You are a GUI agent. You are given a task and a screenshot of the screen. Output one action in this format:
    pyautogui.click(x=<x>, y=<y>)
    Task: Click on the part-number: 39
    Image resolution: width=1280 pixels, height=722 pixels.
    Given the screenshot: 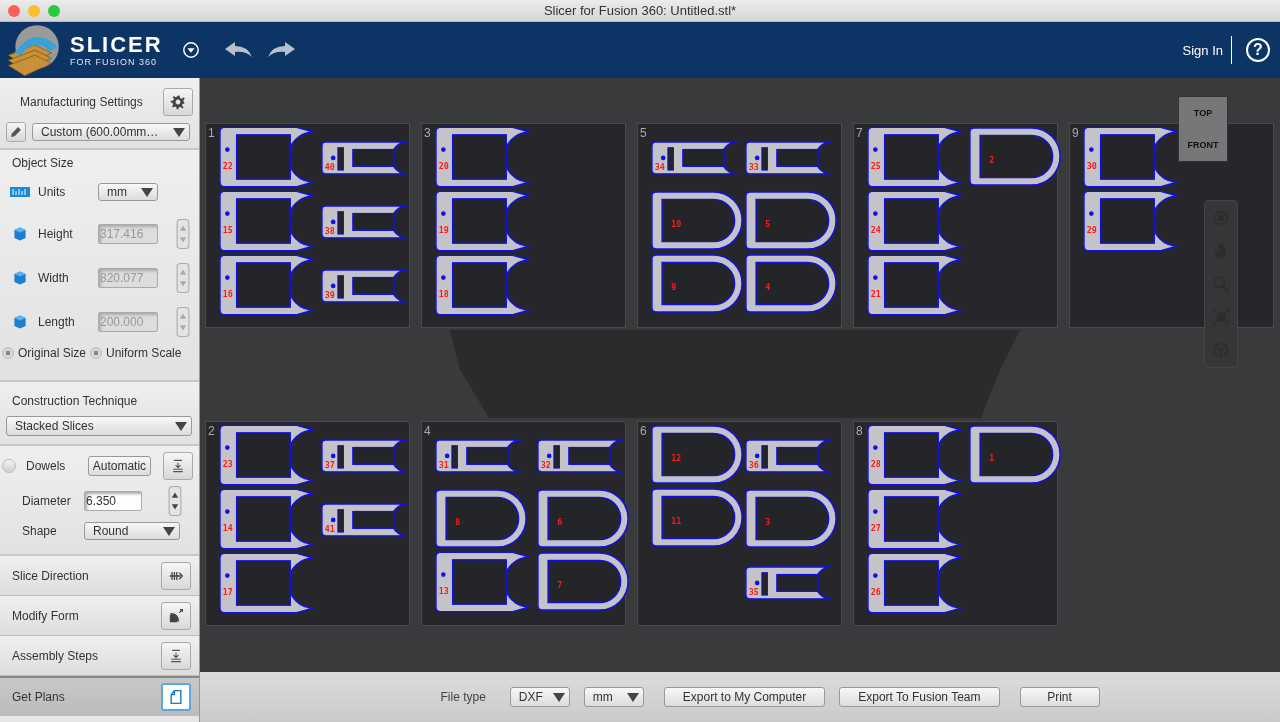 What is the action you would take?
    pyautogui.click(x=329, y=295)
    